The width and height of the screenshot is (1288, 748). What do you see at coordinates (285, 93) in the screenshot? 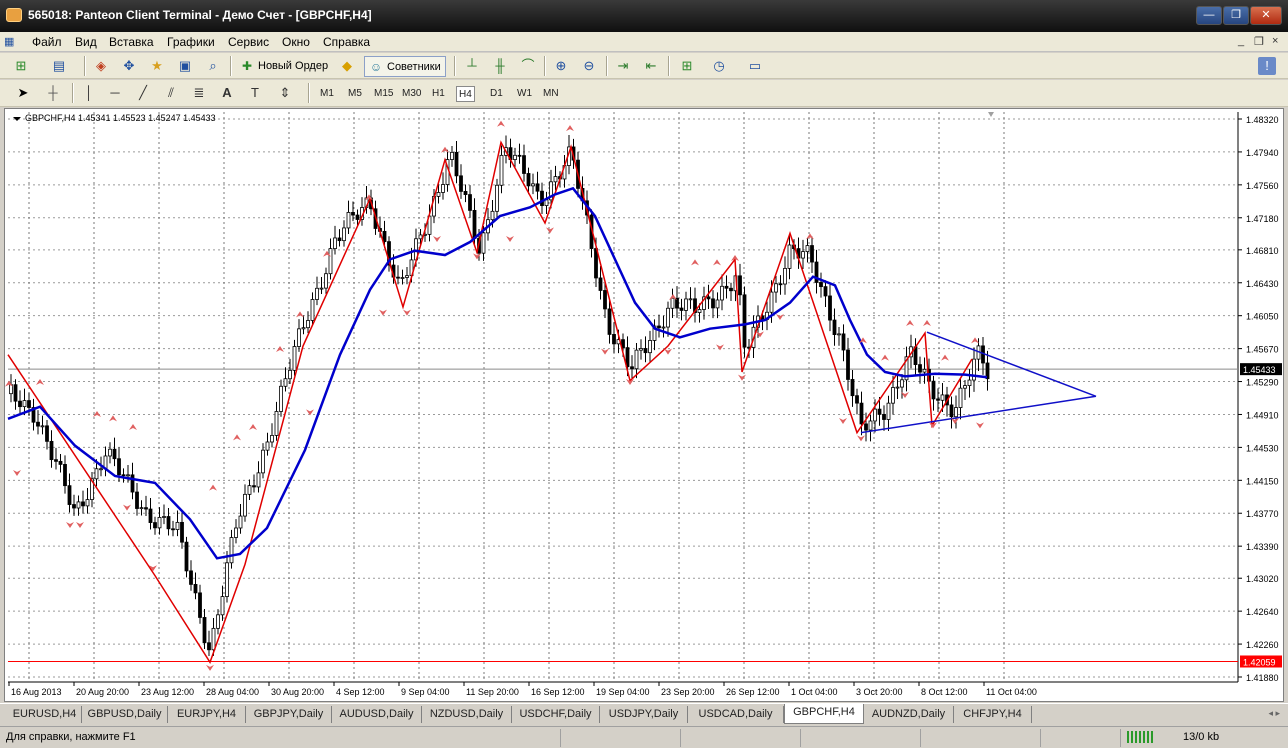
I see `arrows-icon: ⇕` at bounding box center [285, 93].